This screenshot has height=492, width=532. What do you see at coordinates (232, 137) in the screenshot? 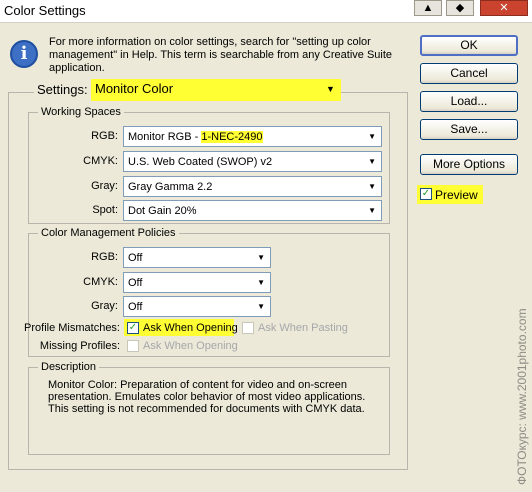
I see `ws-rgb-value-highlight: 1-NEC-2490` at bounding box center [232, 137].